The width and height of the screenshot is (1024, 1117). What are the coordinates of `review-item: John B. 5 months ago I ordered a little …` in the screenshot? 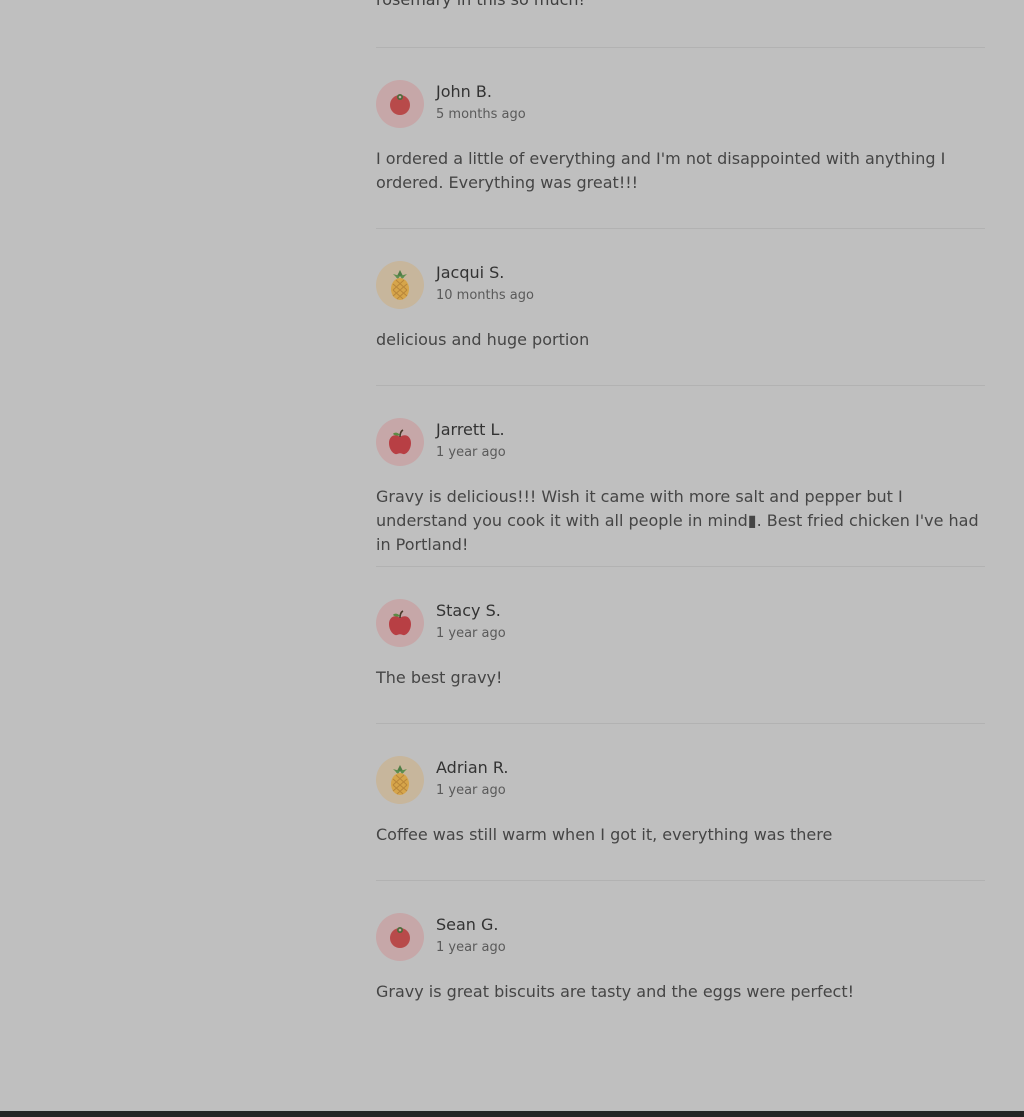 It's located at (680, 137).